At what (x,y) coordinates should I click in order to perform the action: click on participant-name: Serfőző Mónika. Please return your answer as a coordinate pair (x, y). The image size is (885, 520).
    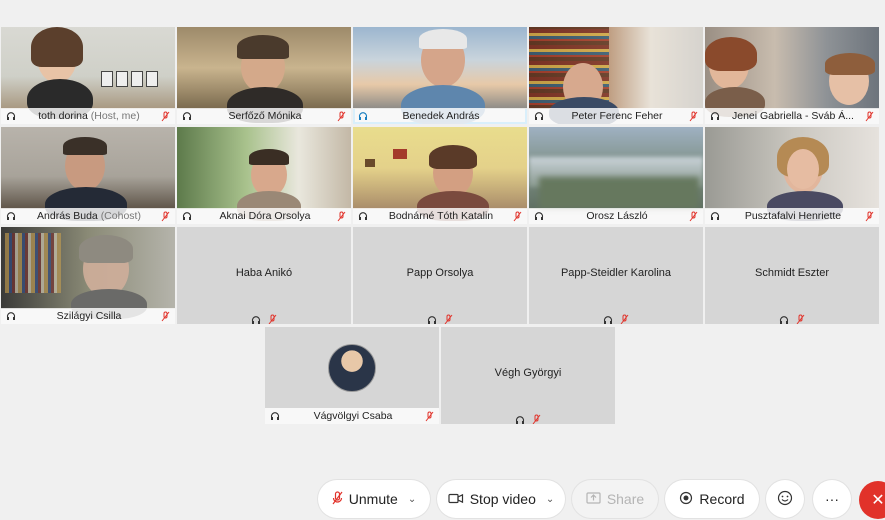
    Looking at the image, I should click on (265, 116).